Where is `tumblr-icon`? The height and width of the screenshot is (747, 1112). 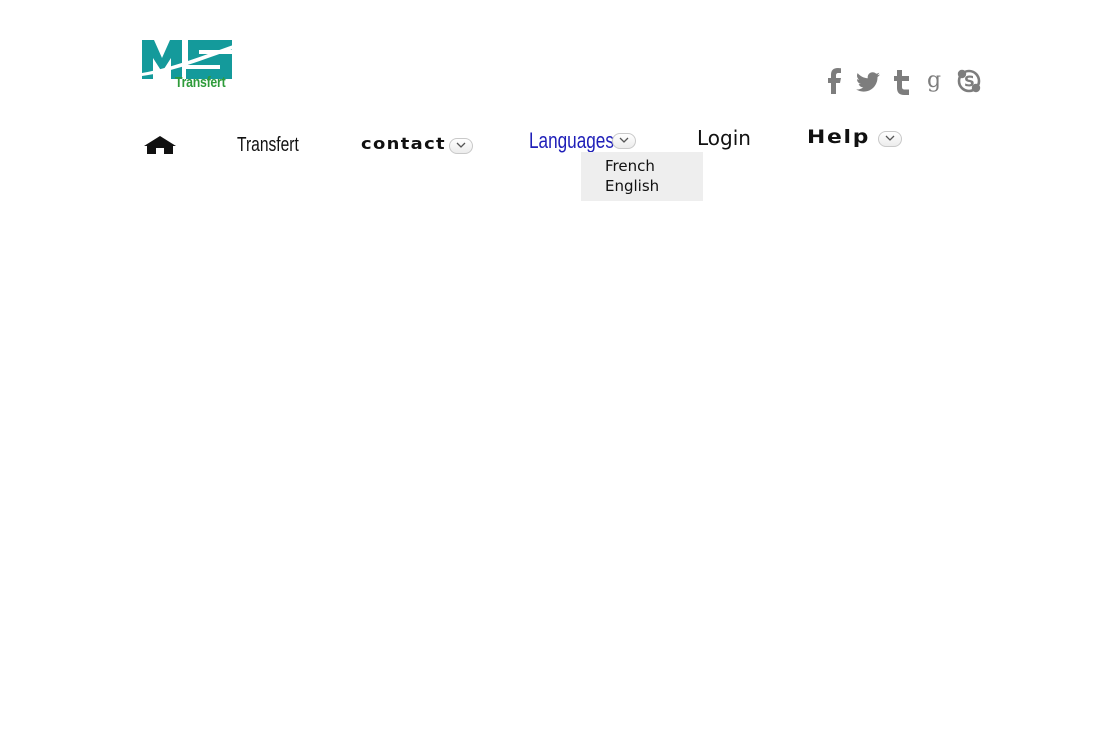 tumblr-icon is located at coordinates (903, 81).